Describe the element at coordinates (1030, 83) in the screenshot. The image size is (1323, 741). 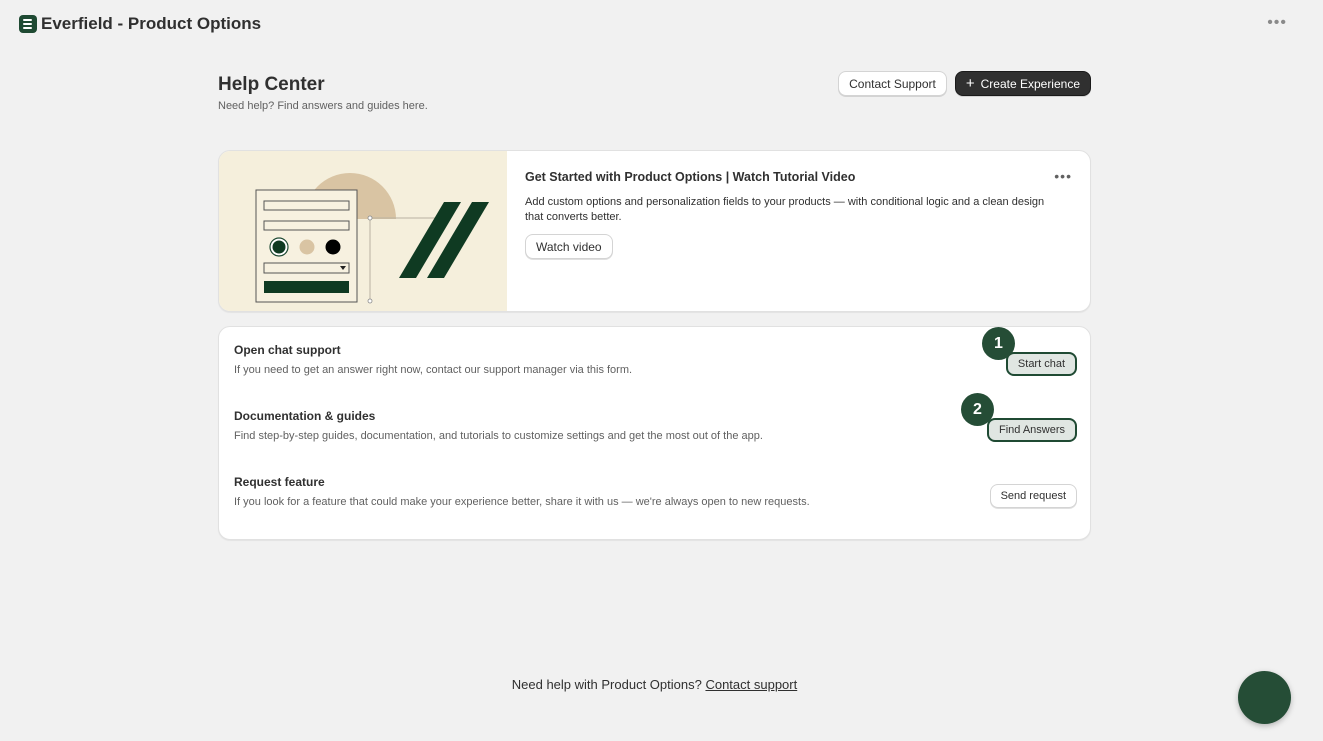
I see `create-experience-label: Create Experience` at that location.